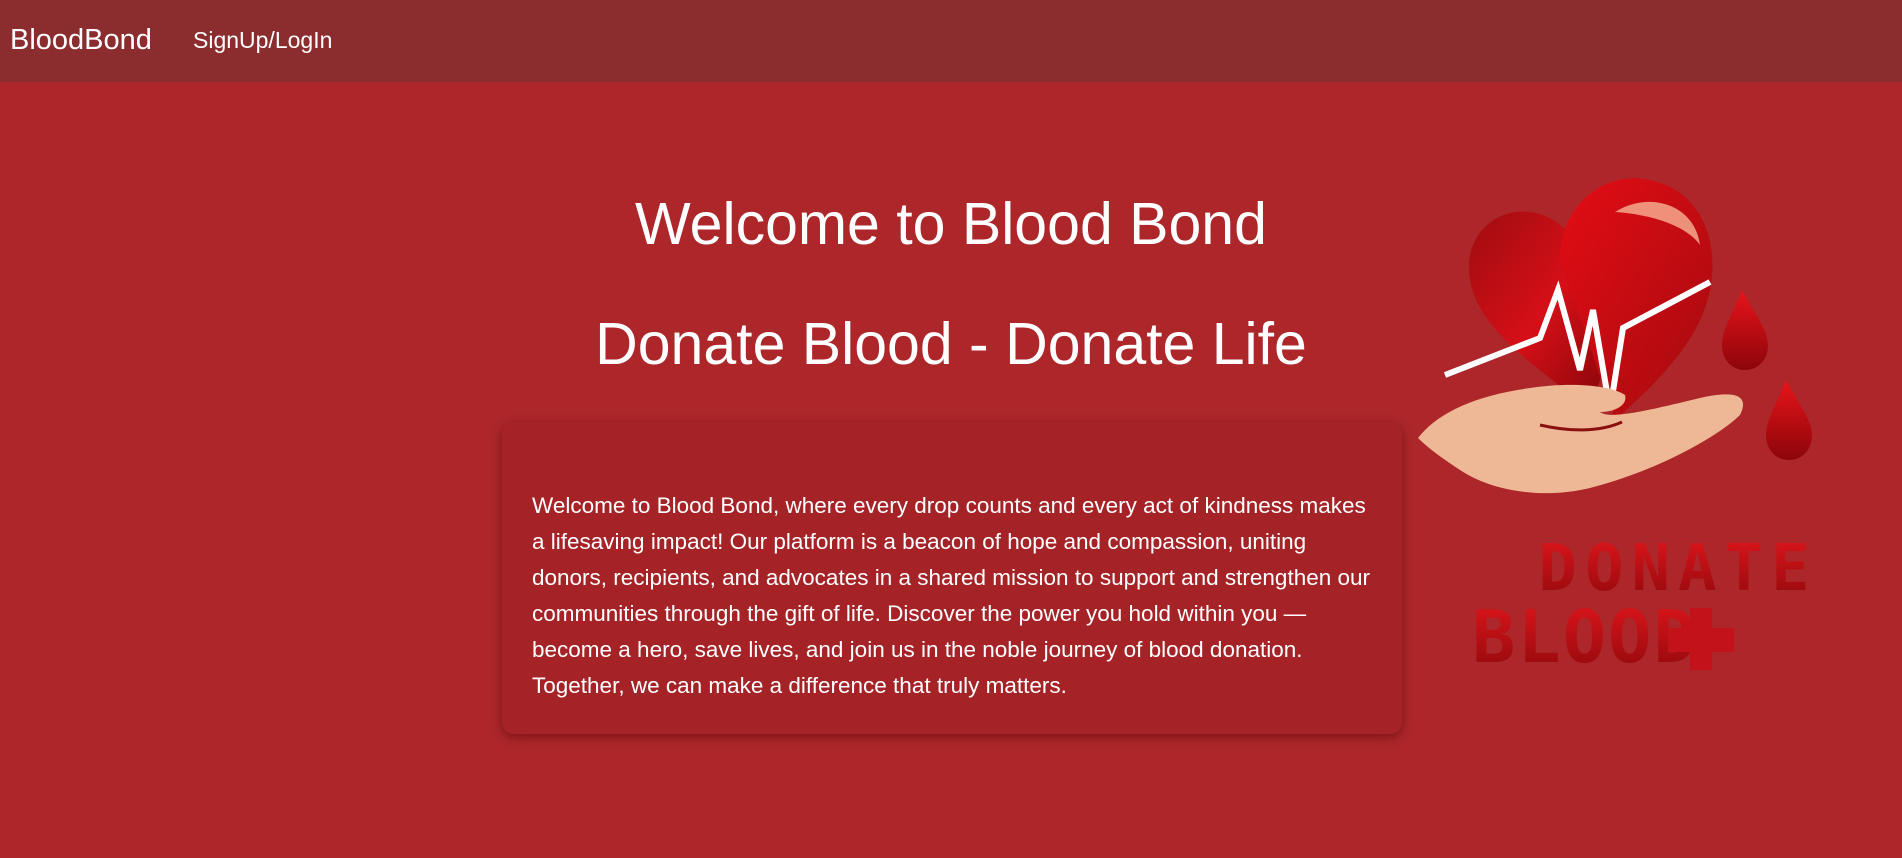  I want to click on logo-text-blood: BLOOD, so click(1585, 632).